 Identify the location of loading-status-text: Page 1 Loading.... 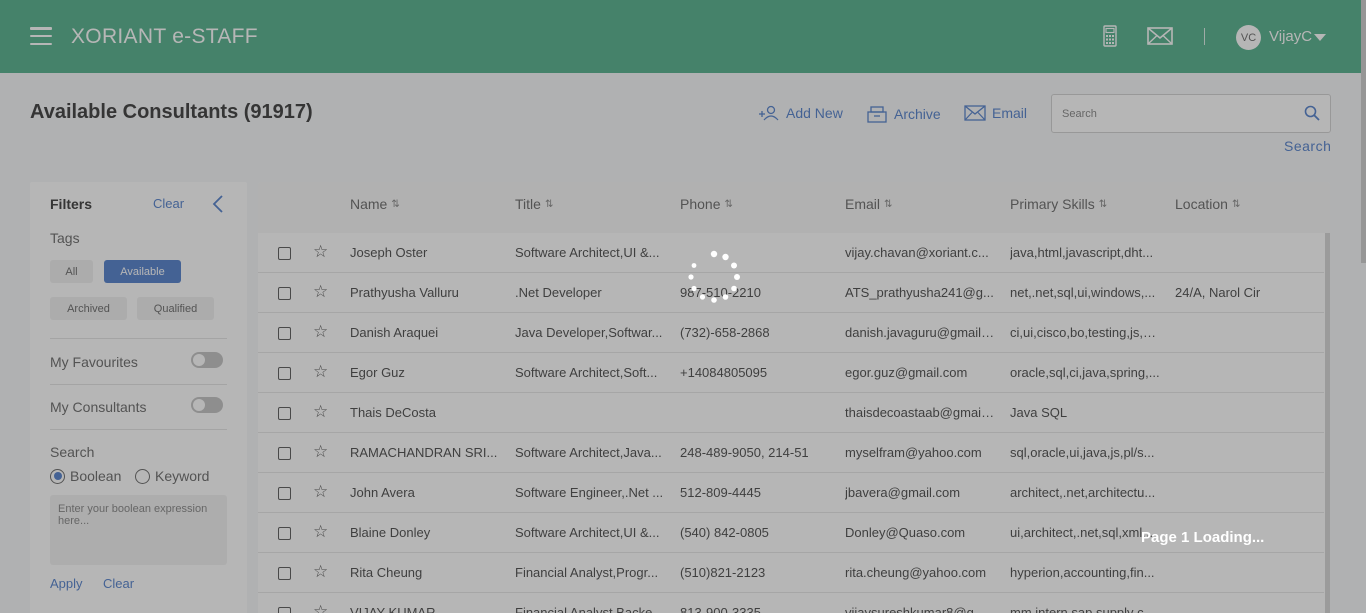
(1203, 537).